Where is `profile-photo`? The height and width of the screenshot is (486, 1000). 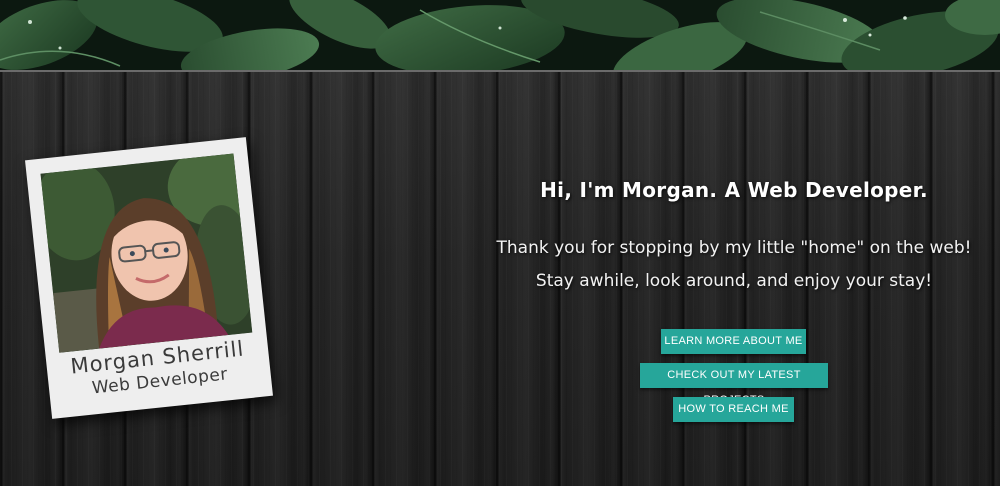 profile-photo is located at coordinates (146, 253).